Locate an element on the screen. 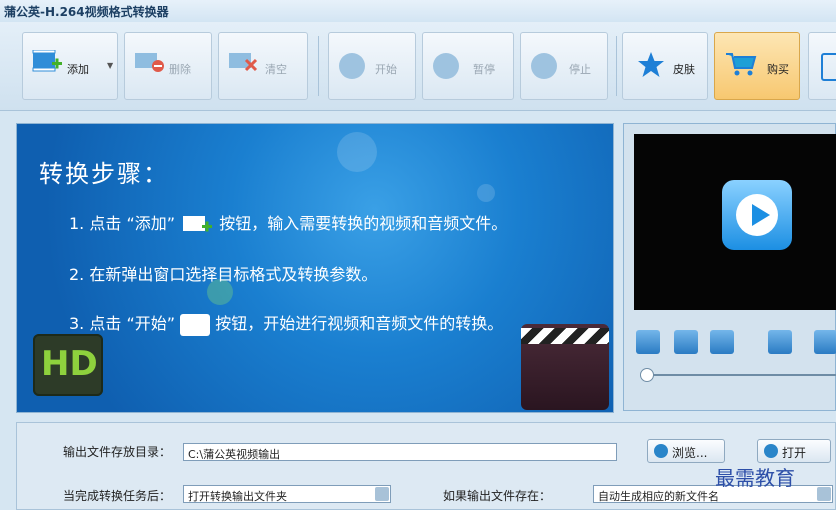  step-3: 3. 点击 “开始” 按钮，开始进行视频和音频文件的转换。 is located at coordinates (286, 323).